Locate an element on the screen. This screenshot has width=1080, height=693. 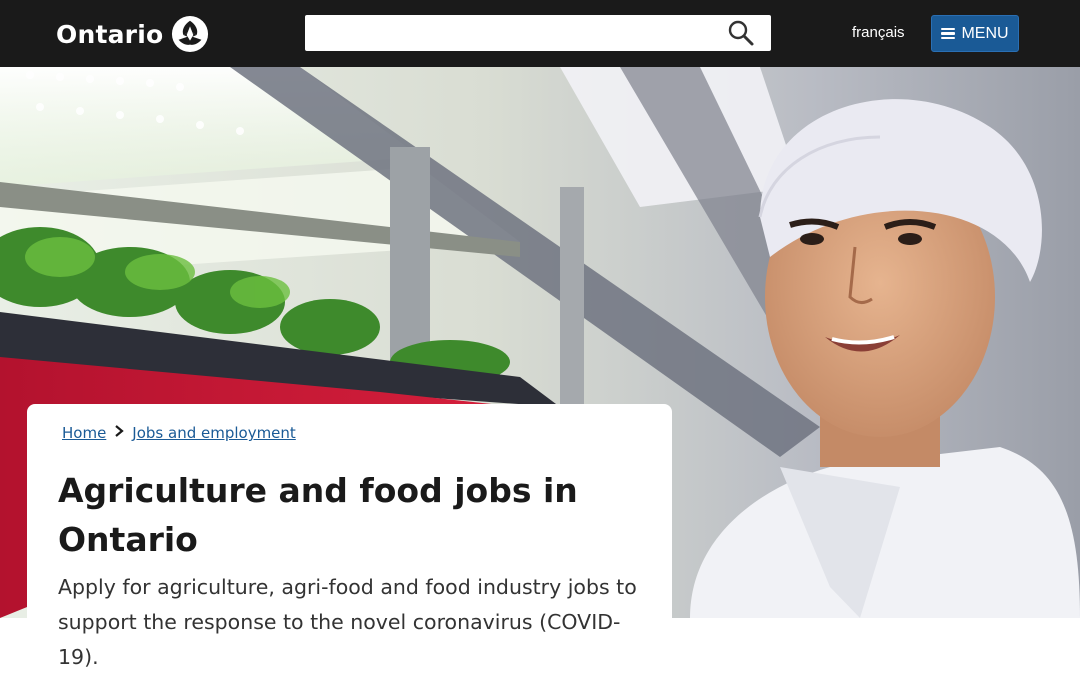
breadcrumb-jobs-employment-link: Jobs and employment is located at coordinates (214, 433).